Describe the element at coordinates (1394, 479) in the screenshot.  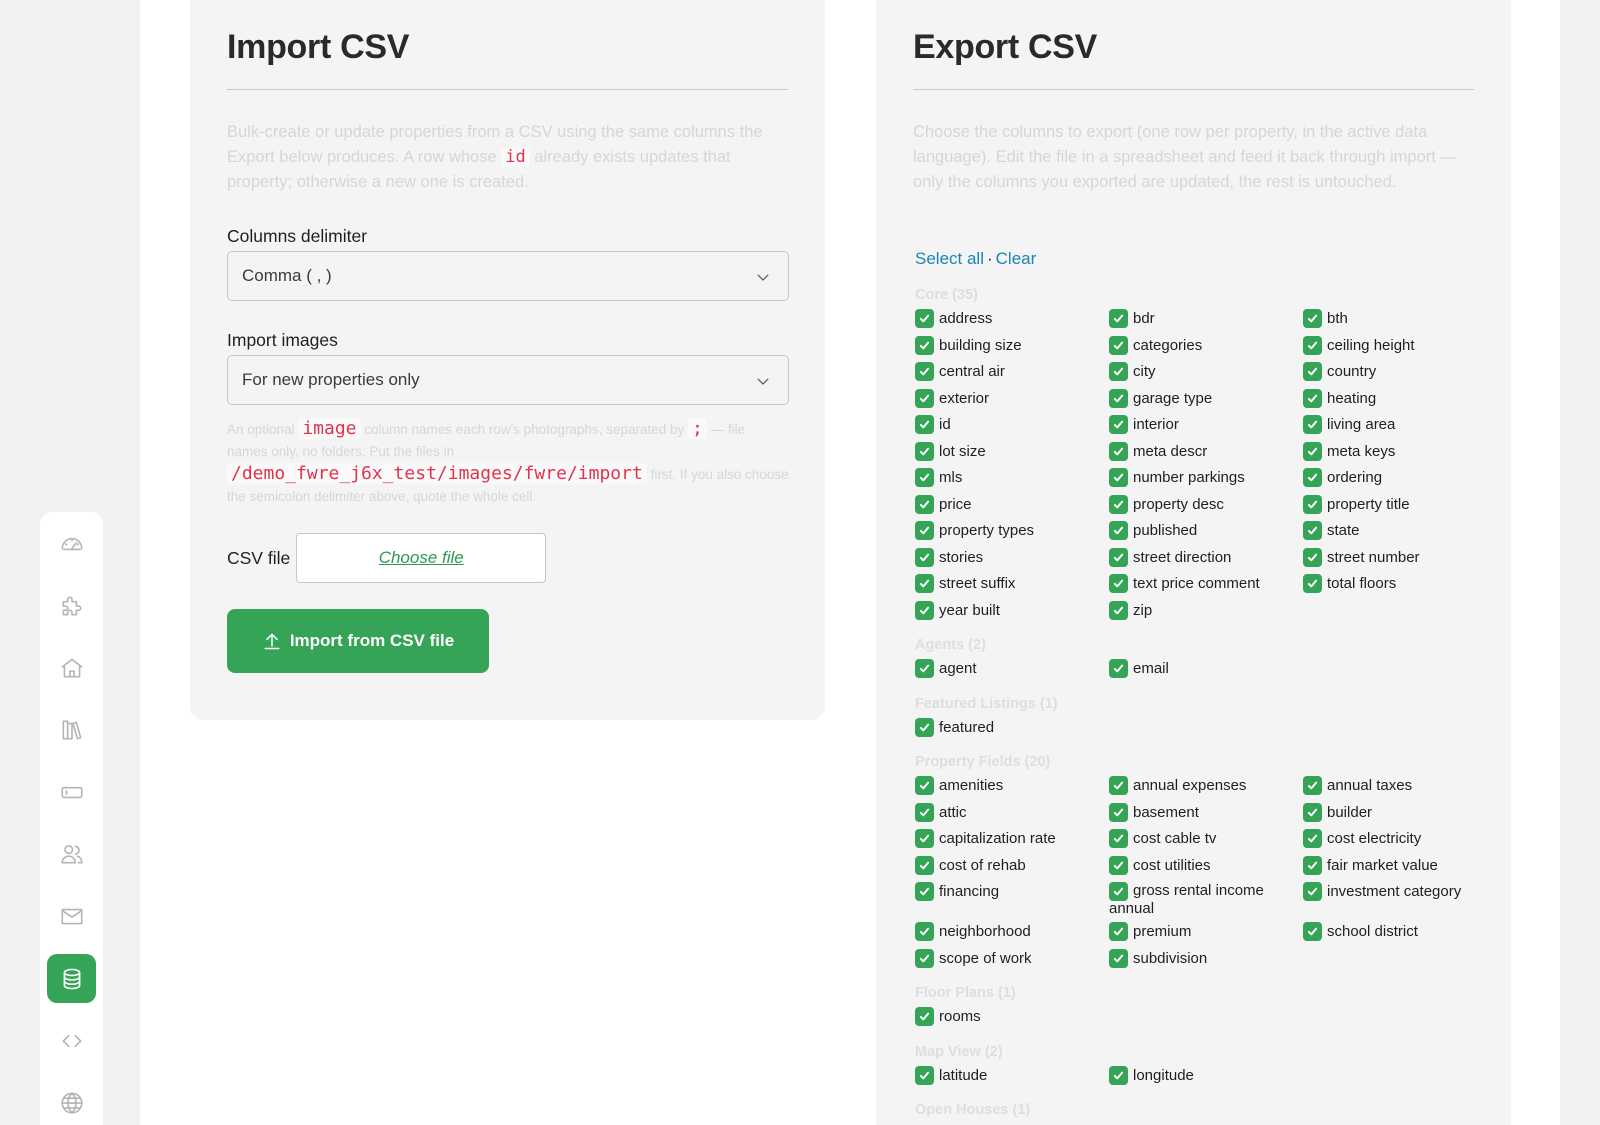
I see `column-checkbox: ordering` at that location.